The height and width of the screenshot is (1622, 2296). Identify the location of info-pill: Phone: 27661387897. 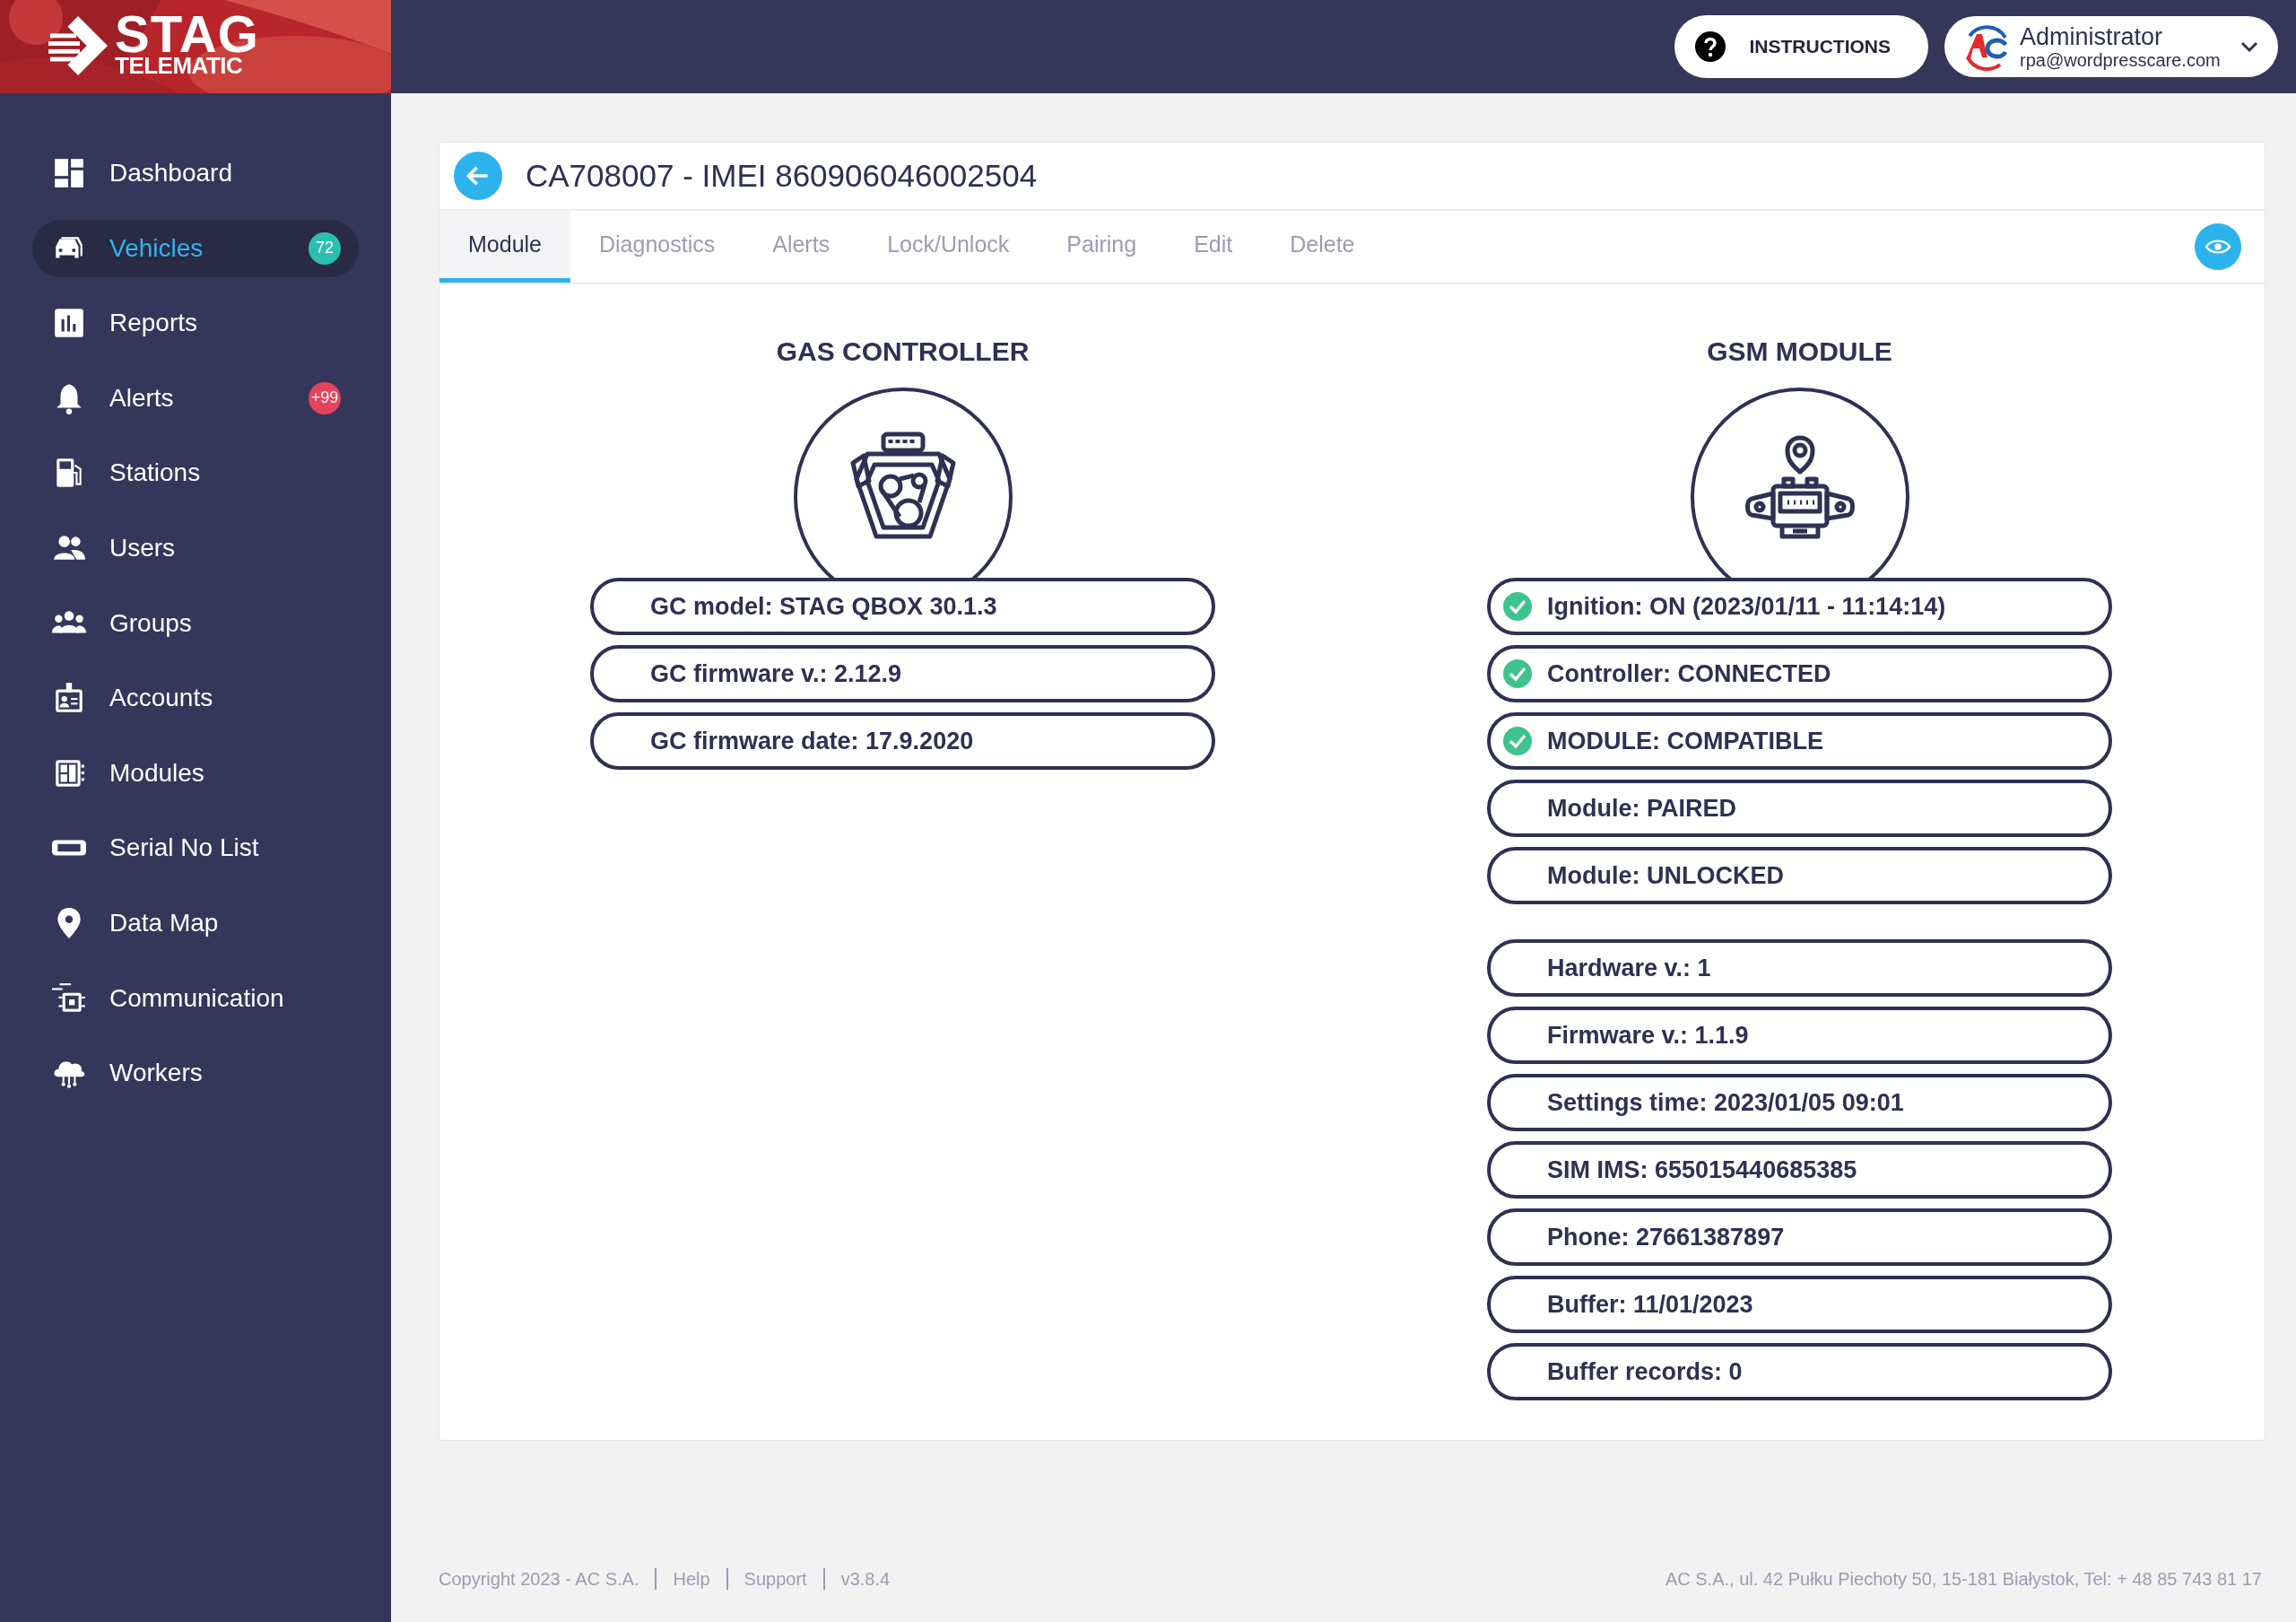
(1799, 1237).